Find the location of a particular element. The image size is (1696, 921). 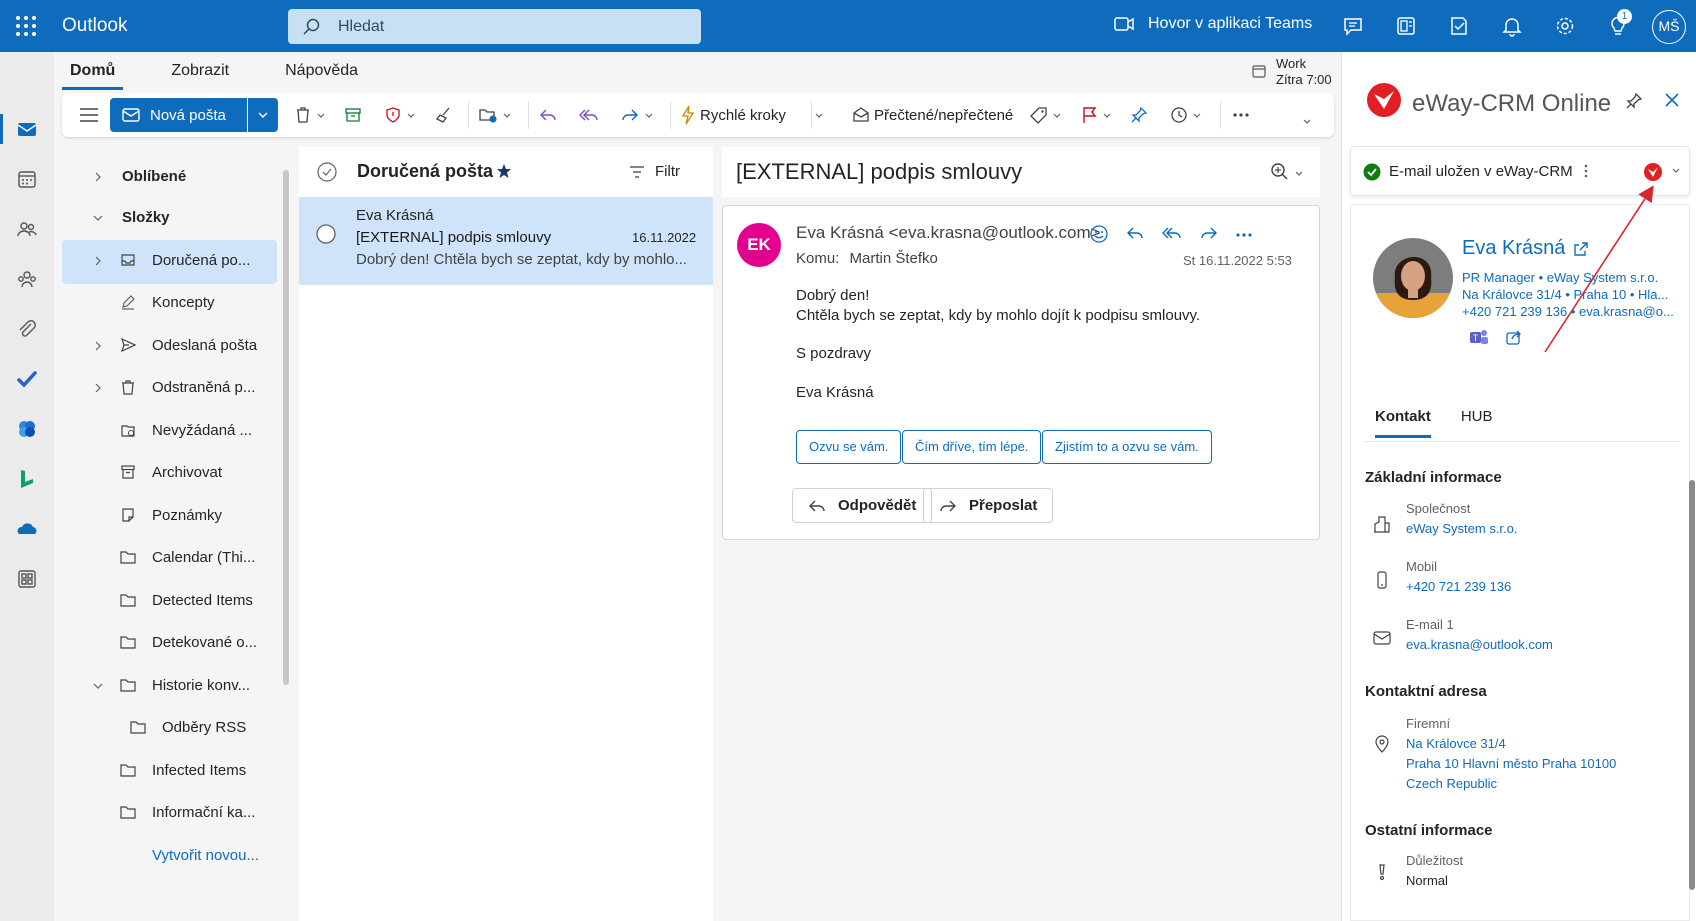

teams-call-button: Hovor v aplikaci Teams is located at coordinates (1213, 24).